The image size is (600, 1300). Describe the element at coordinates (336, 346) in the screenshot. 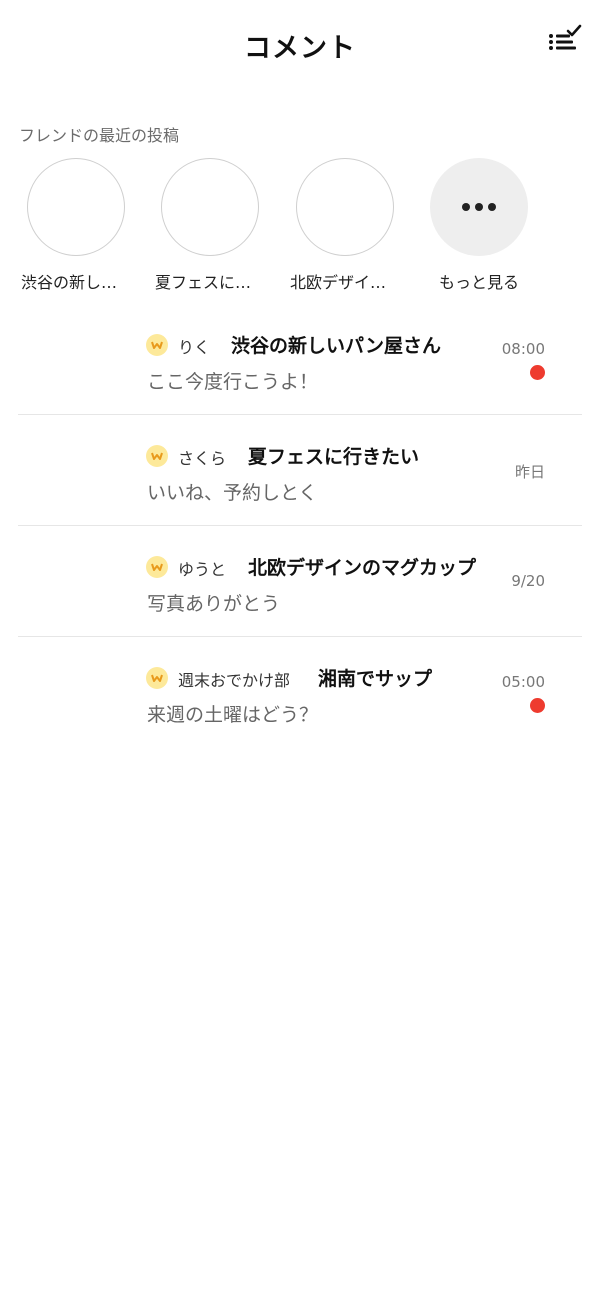

I see `post-title: 渋谷の新しいパン屋さん` at that location.